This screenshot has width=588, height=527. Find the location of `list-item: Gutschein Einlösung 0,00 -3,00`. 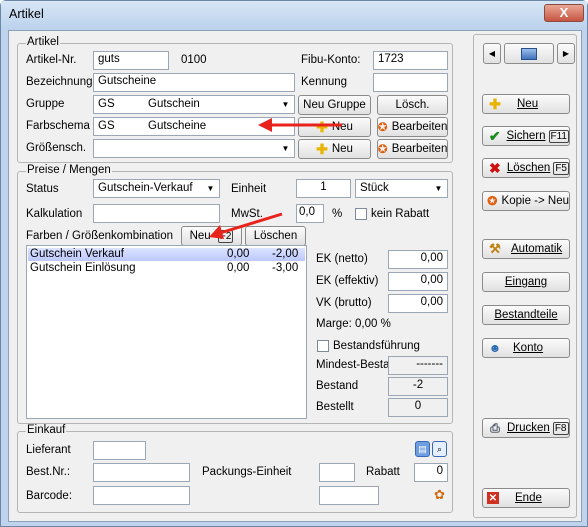

list-item: Gutschein Einlösung 0,00 -3,00 is located at coordinates (166, 268).